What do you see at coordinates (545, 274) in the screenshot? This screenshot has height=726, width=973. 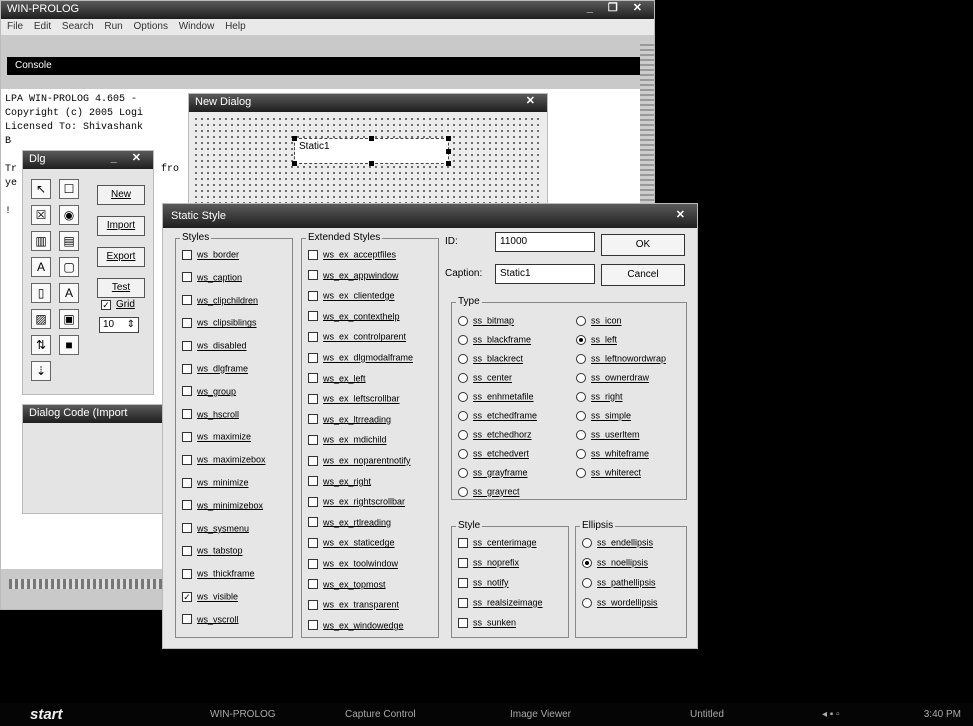 I see `caption-field: Static1` at bounding box center [545, 274].